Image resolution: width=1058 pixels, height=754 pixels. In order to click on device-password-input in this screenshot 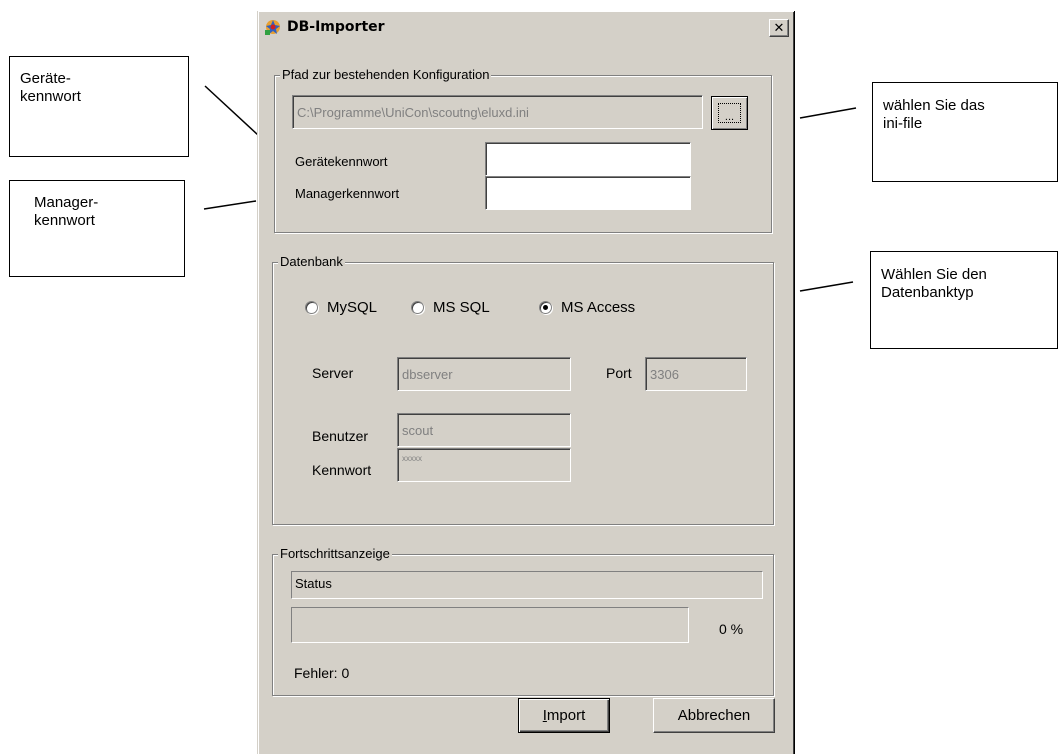, I will do `click(588, 159)`.